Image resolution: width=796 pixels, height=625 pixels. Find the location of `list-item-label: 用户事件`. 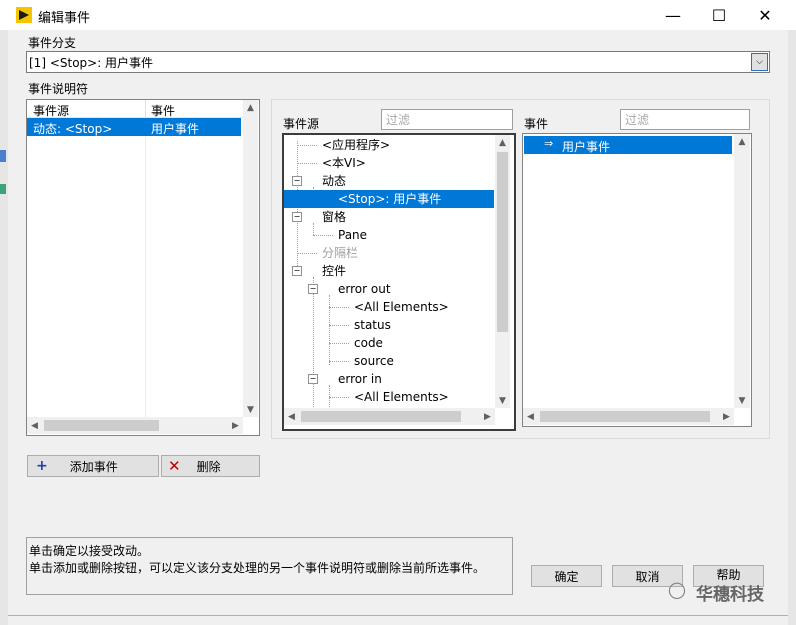

list-item-label: 用户事件 is located at coordinates (586, 147).